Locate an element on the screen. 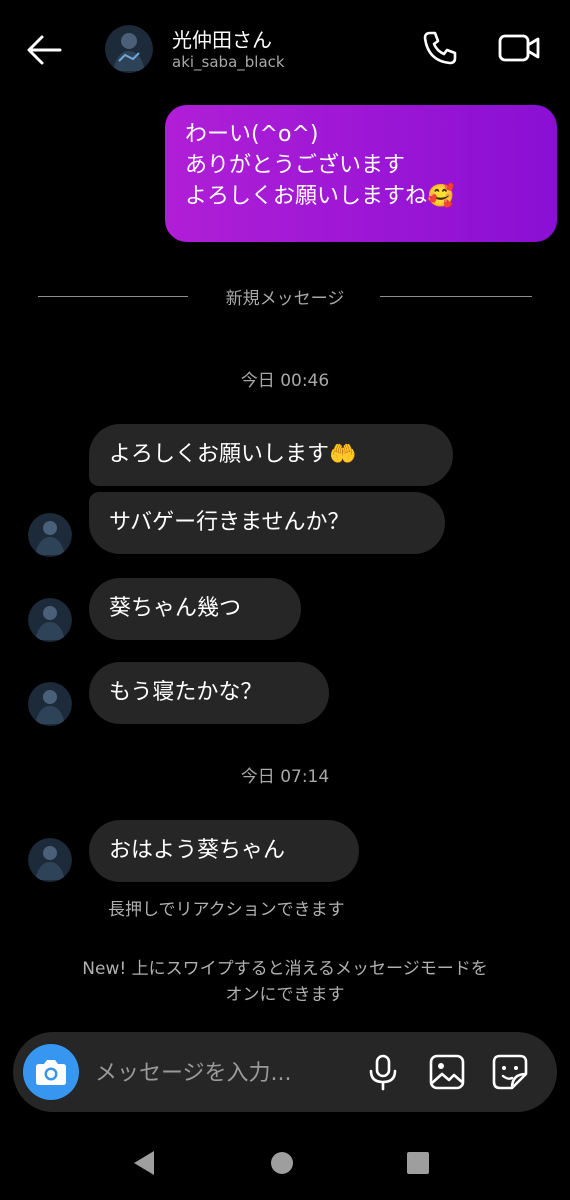  microphone-icon is located at coordinates (383, 1072).